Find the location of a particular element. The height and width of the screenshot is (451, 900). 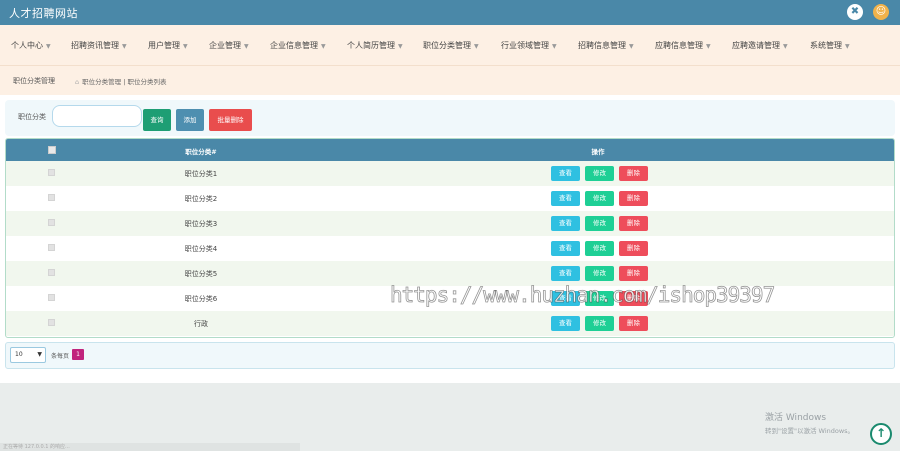

menu-item-job-category: 职位分类管理 ▼ is located at coordinates (451, 45).